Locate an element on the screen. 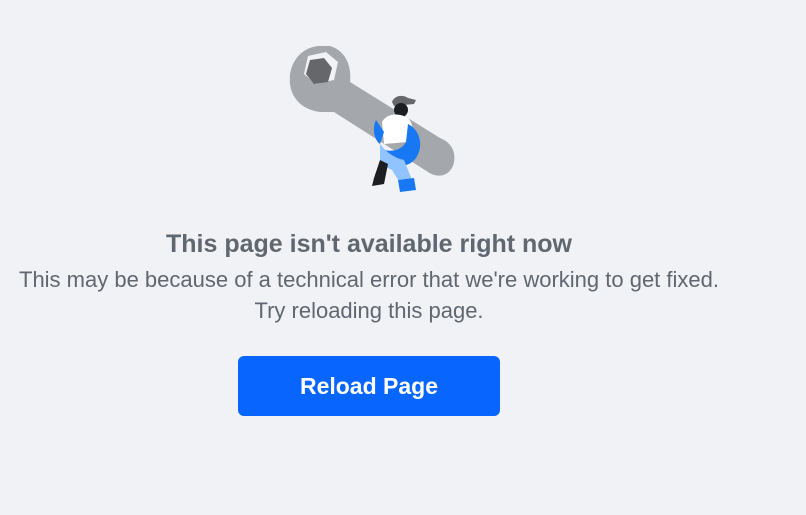  wrench-worker-illustration is located at coordinates (372, 119).